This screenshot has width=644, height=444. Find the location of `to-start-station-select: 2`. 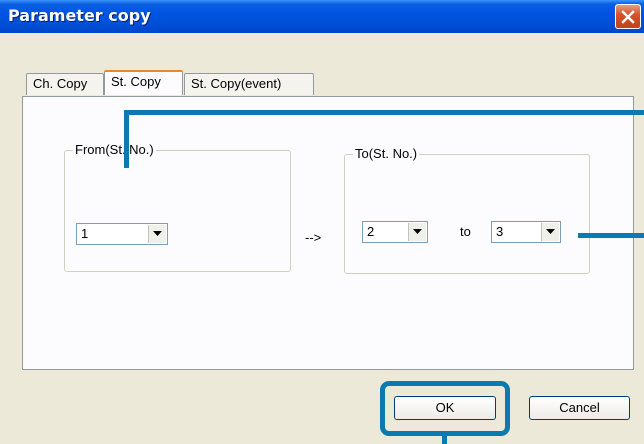

to-start-station-select: 2 is located at coordinates (395, 232).